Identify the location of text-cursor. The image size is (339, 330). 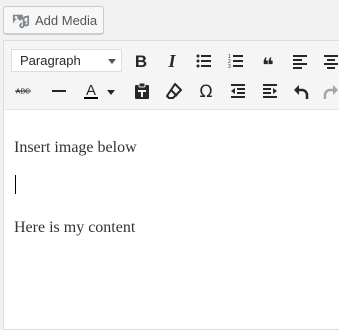
(15, 184).